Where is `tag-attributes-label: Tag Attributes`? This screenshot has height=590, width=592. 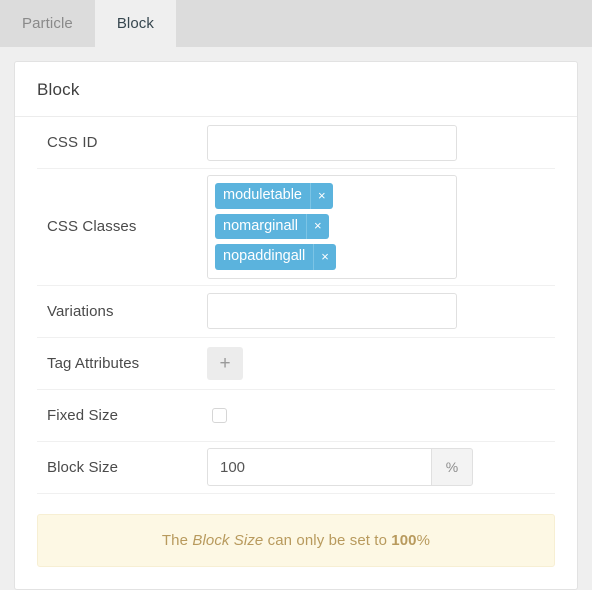
tag-attributes-label: Tag Attributes is located at coordinates (93, 363).